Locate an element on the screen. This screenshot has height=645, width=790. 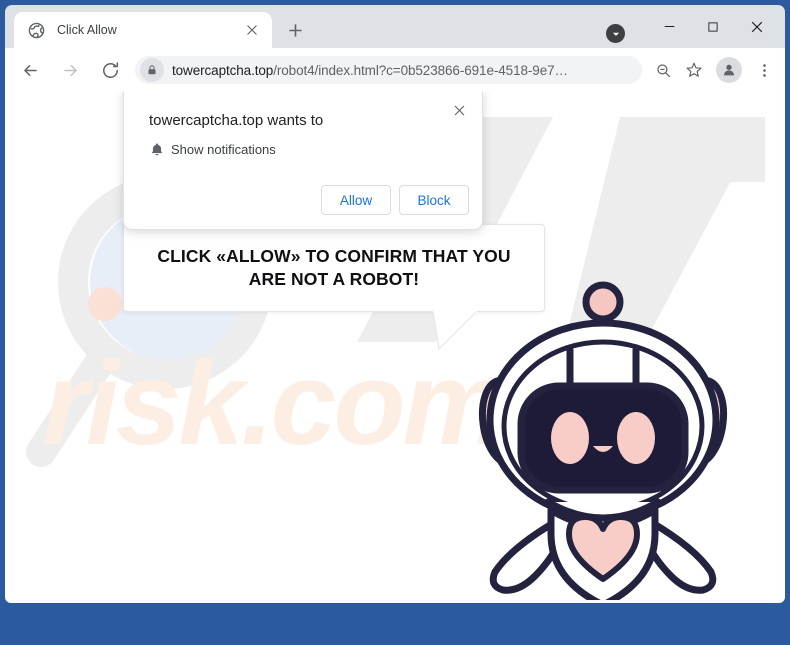
speech-bubble-tail is located at coordinates (455, 331).